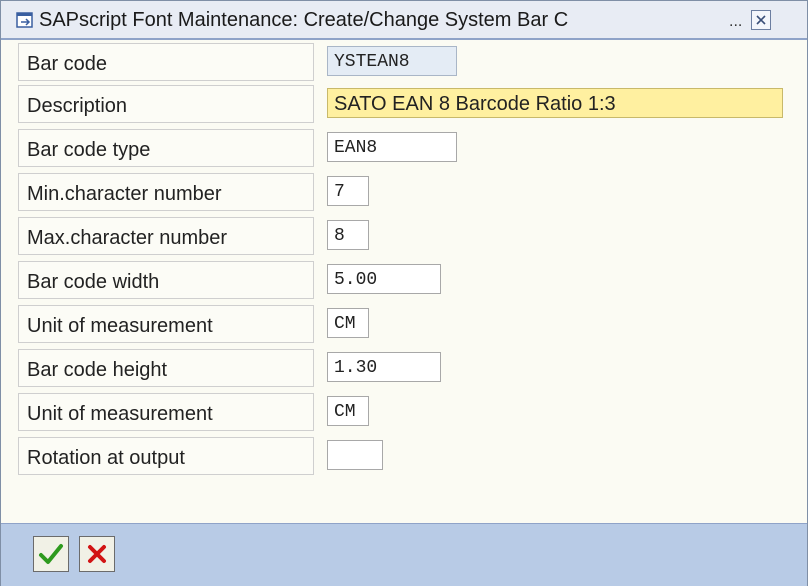  I want to click on field-label-max-character-number: Max.character number, so click(127, 238).